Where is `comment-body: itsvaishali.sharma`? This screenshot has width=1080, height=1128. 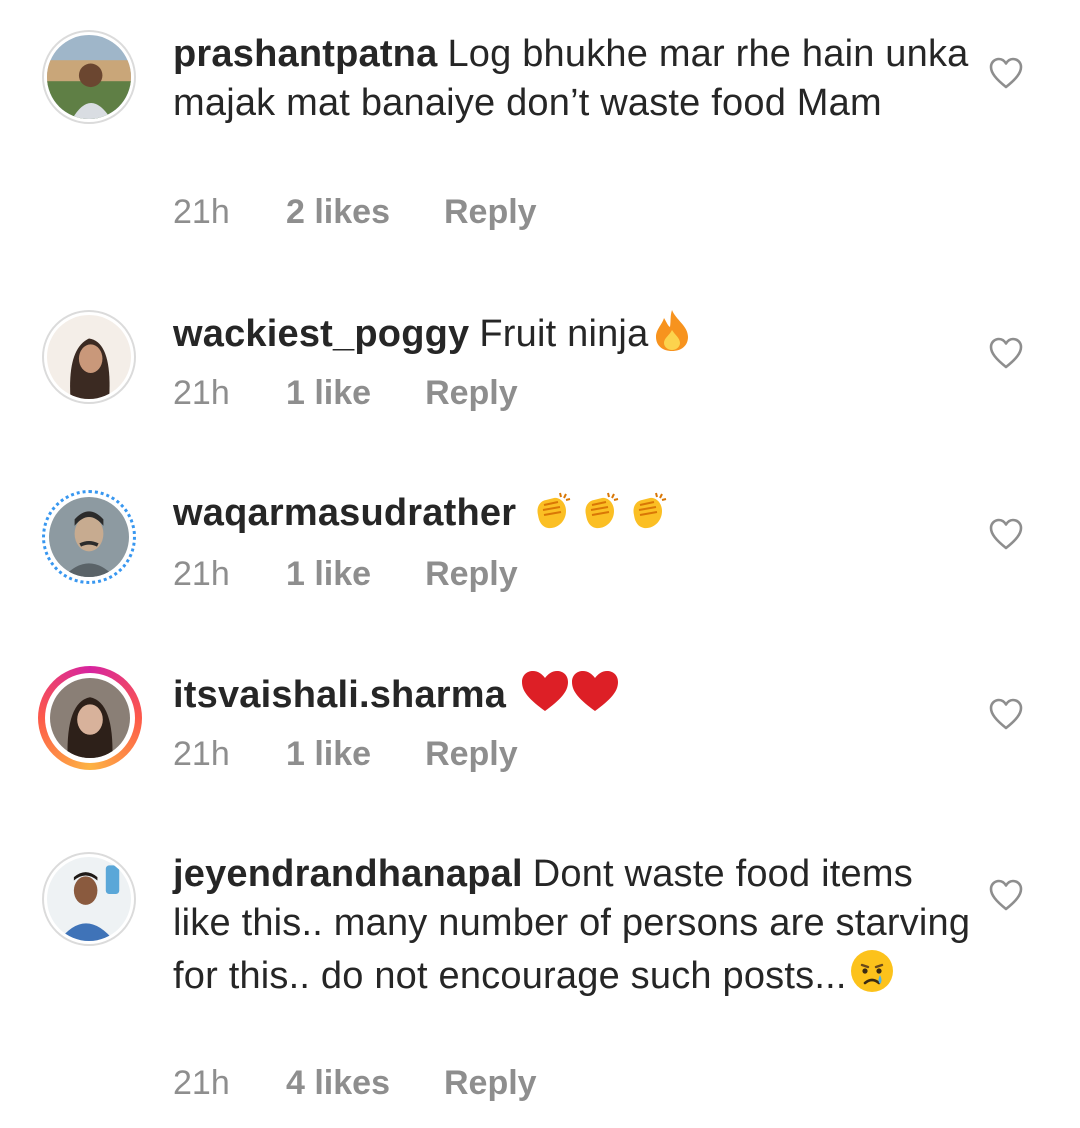
comment-body: itsvaishali.sharma is located at coordinates (573, 694).